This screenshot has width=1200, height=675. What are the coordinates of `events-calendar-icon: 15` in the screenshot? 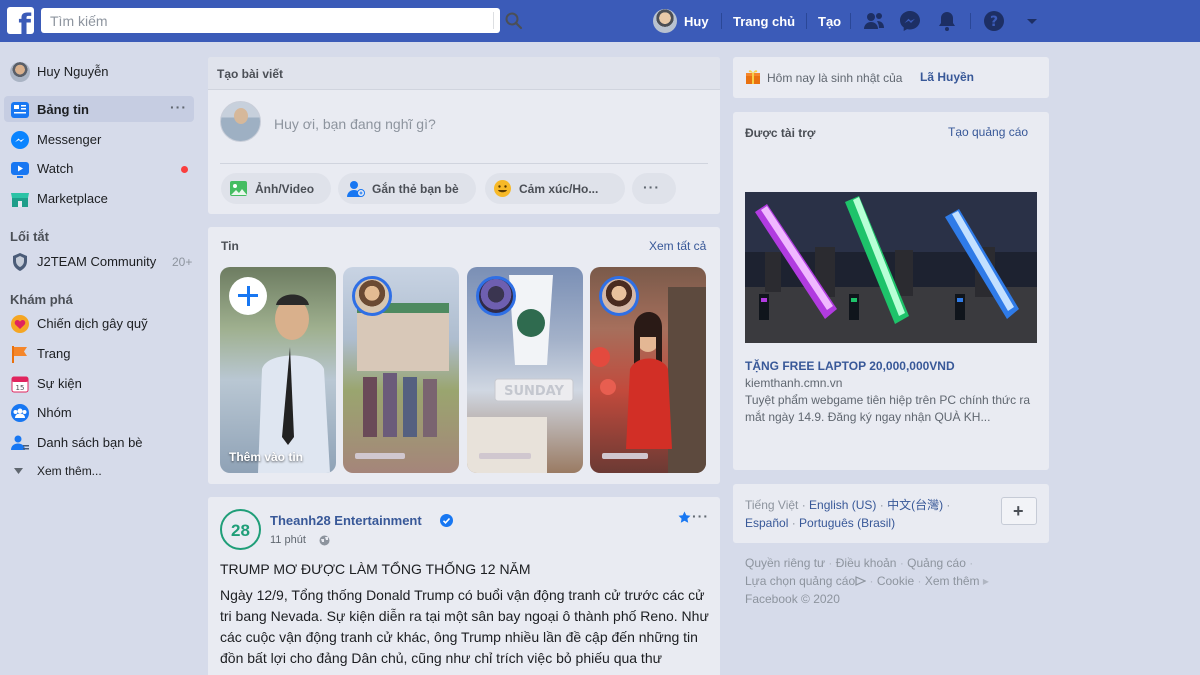 It's located at (20, 384).